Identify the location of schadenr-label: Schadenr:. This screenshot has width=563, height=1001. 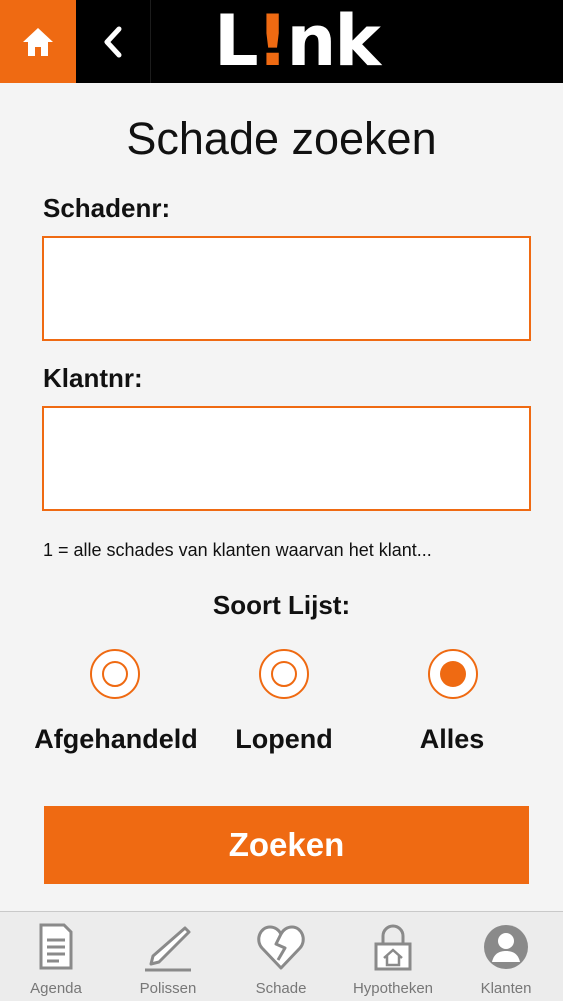
(107, 208).